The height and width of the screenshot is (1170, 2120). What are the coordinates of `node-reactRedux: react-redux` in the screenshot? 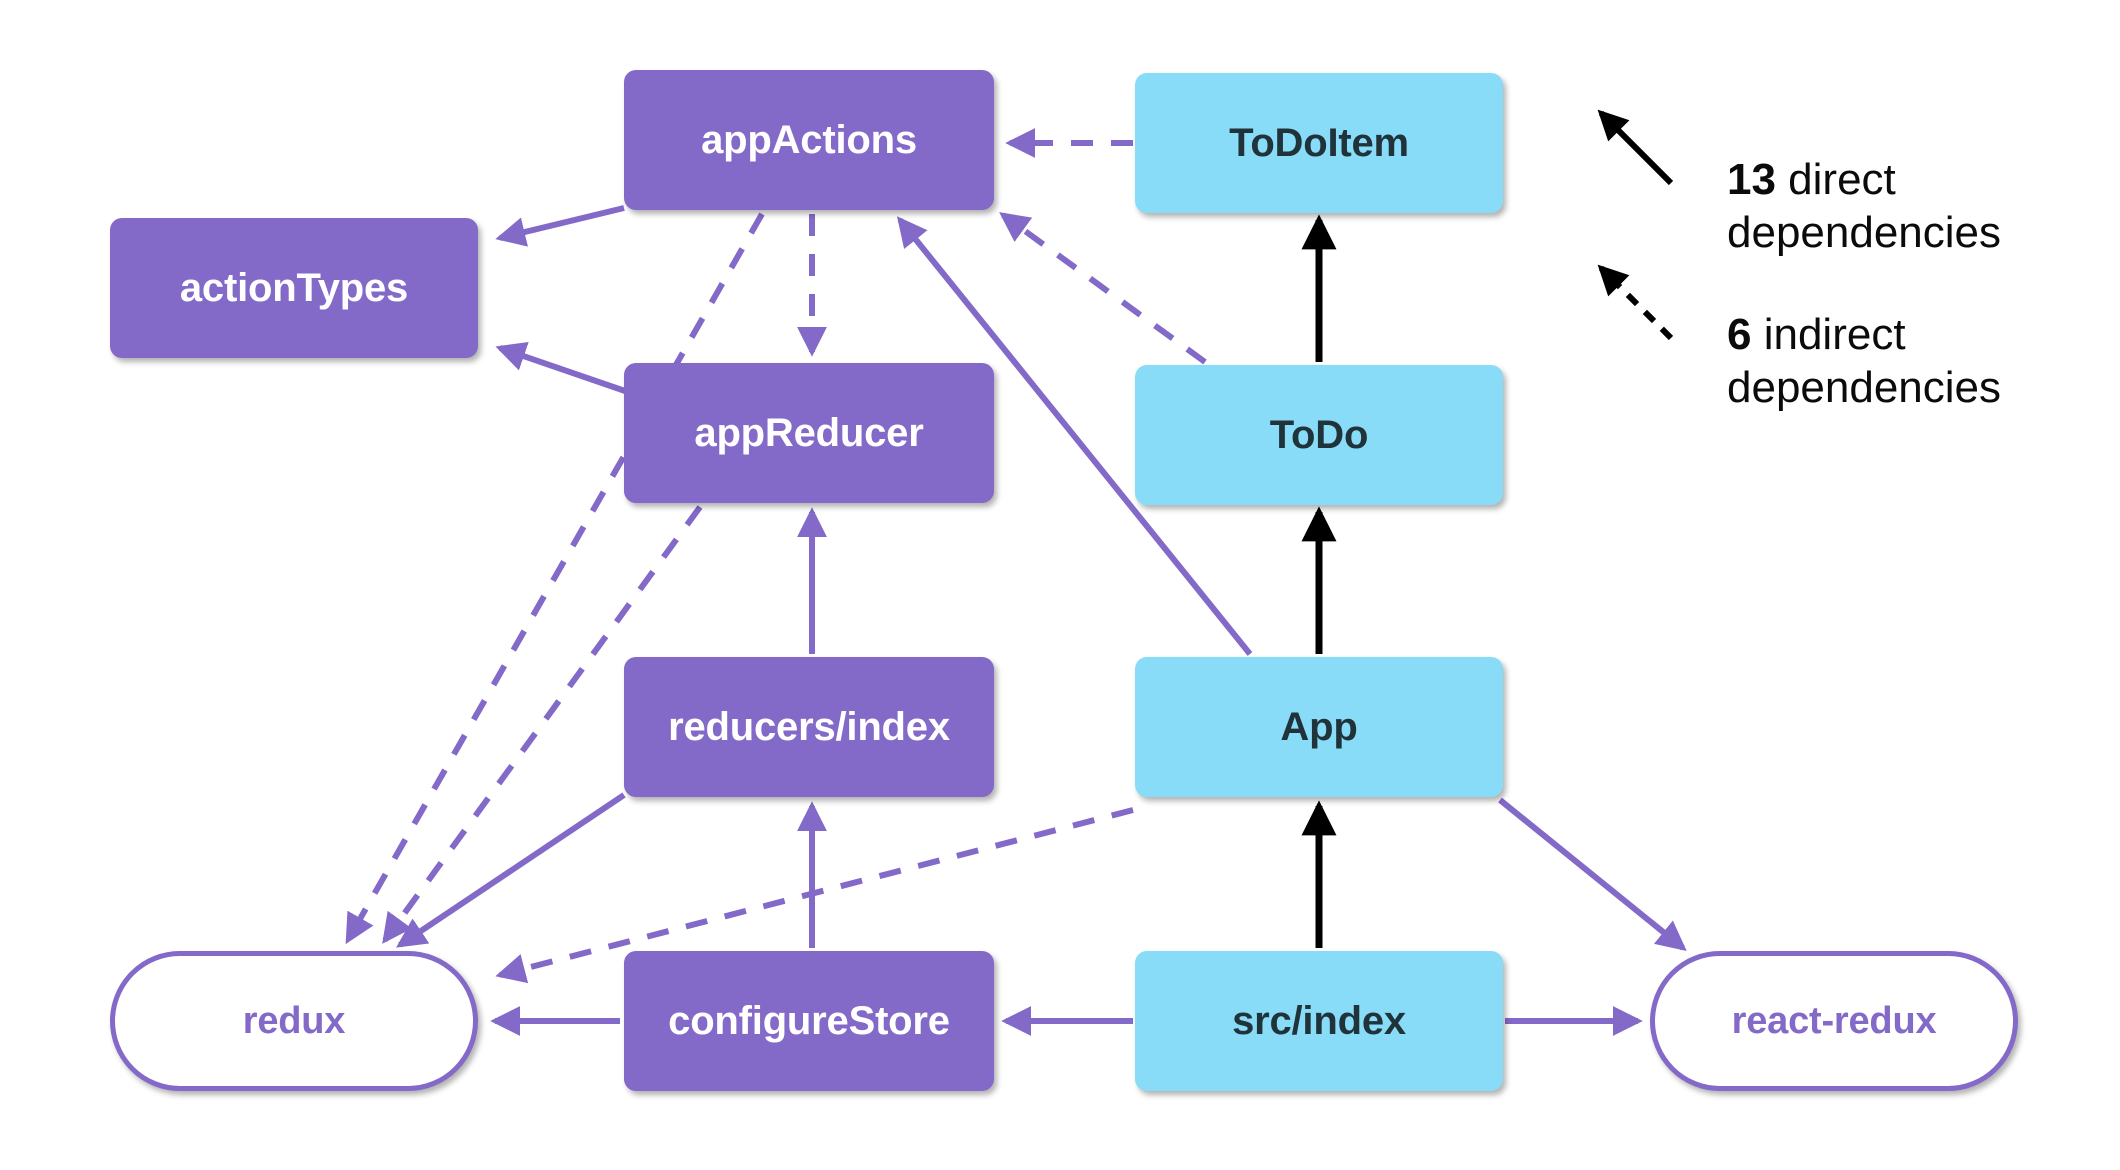 It's located at (1834, 1021).